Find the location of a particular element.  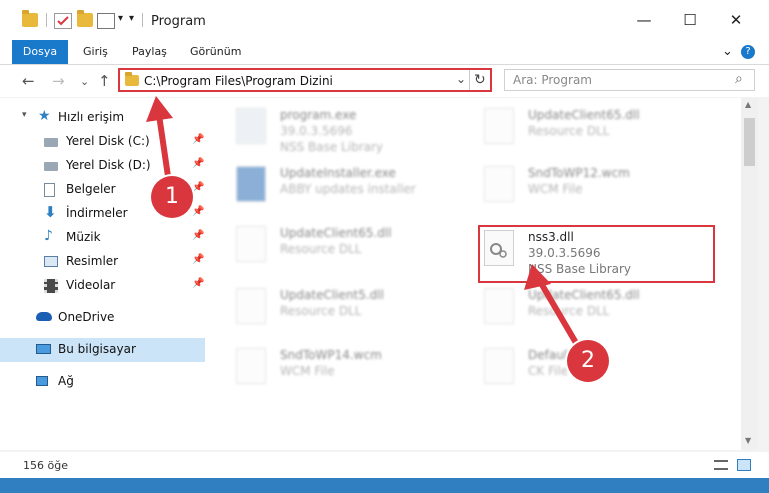

arrow-1-head is located at coordinates (159, 109).